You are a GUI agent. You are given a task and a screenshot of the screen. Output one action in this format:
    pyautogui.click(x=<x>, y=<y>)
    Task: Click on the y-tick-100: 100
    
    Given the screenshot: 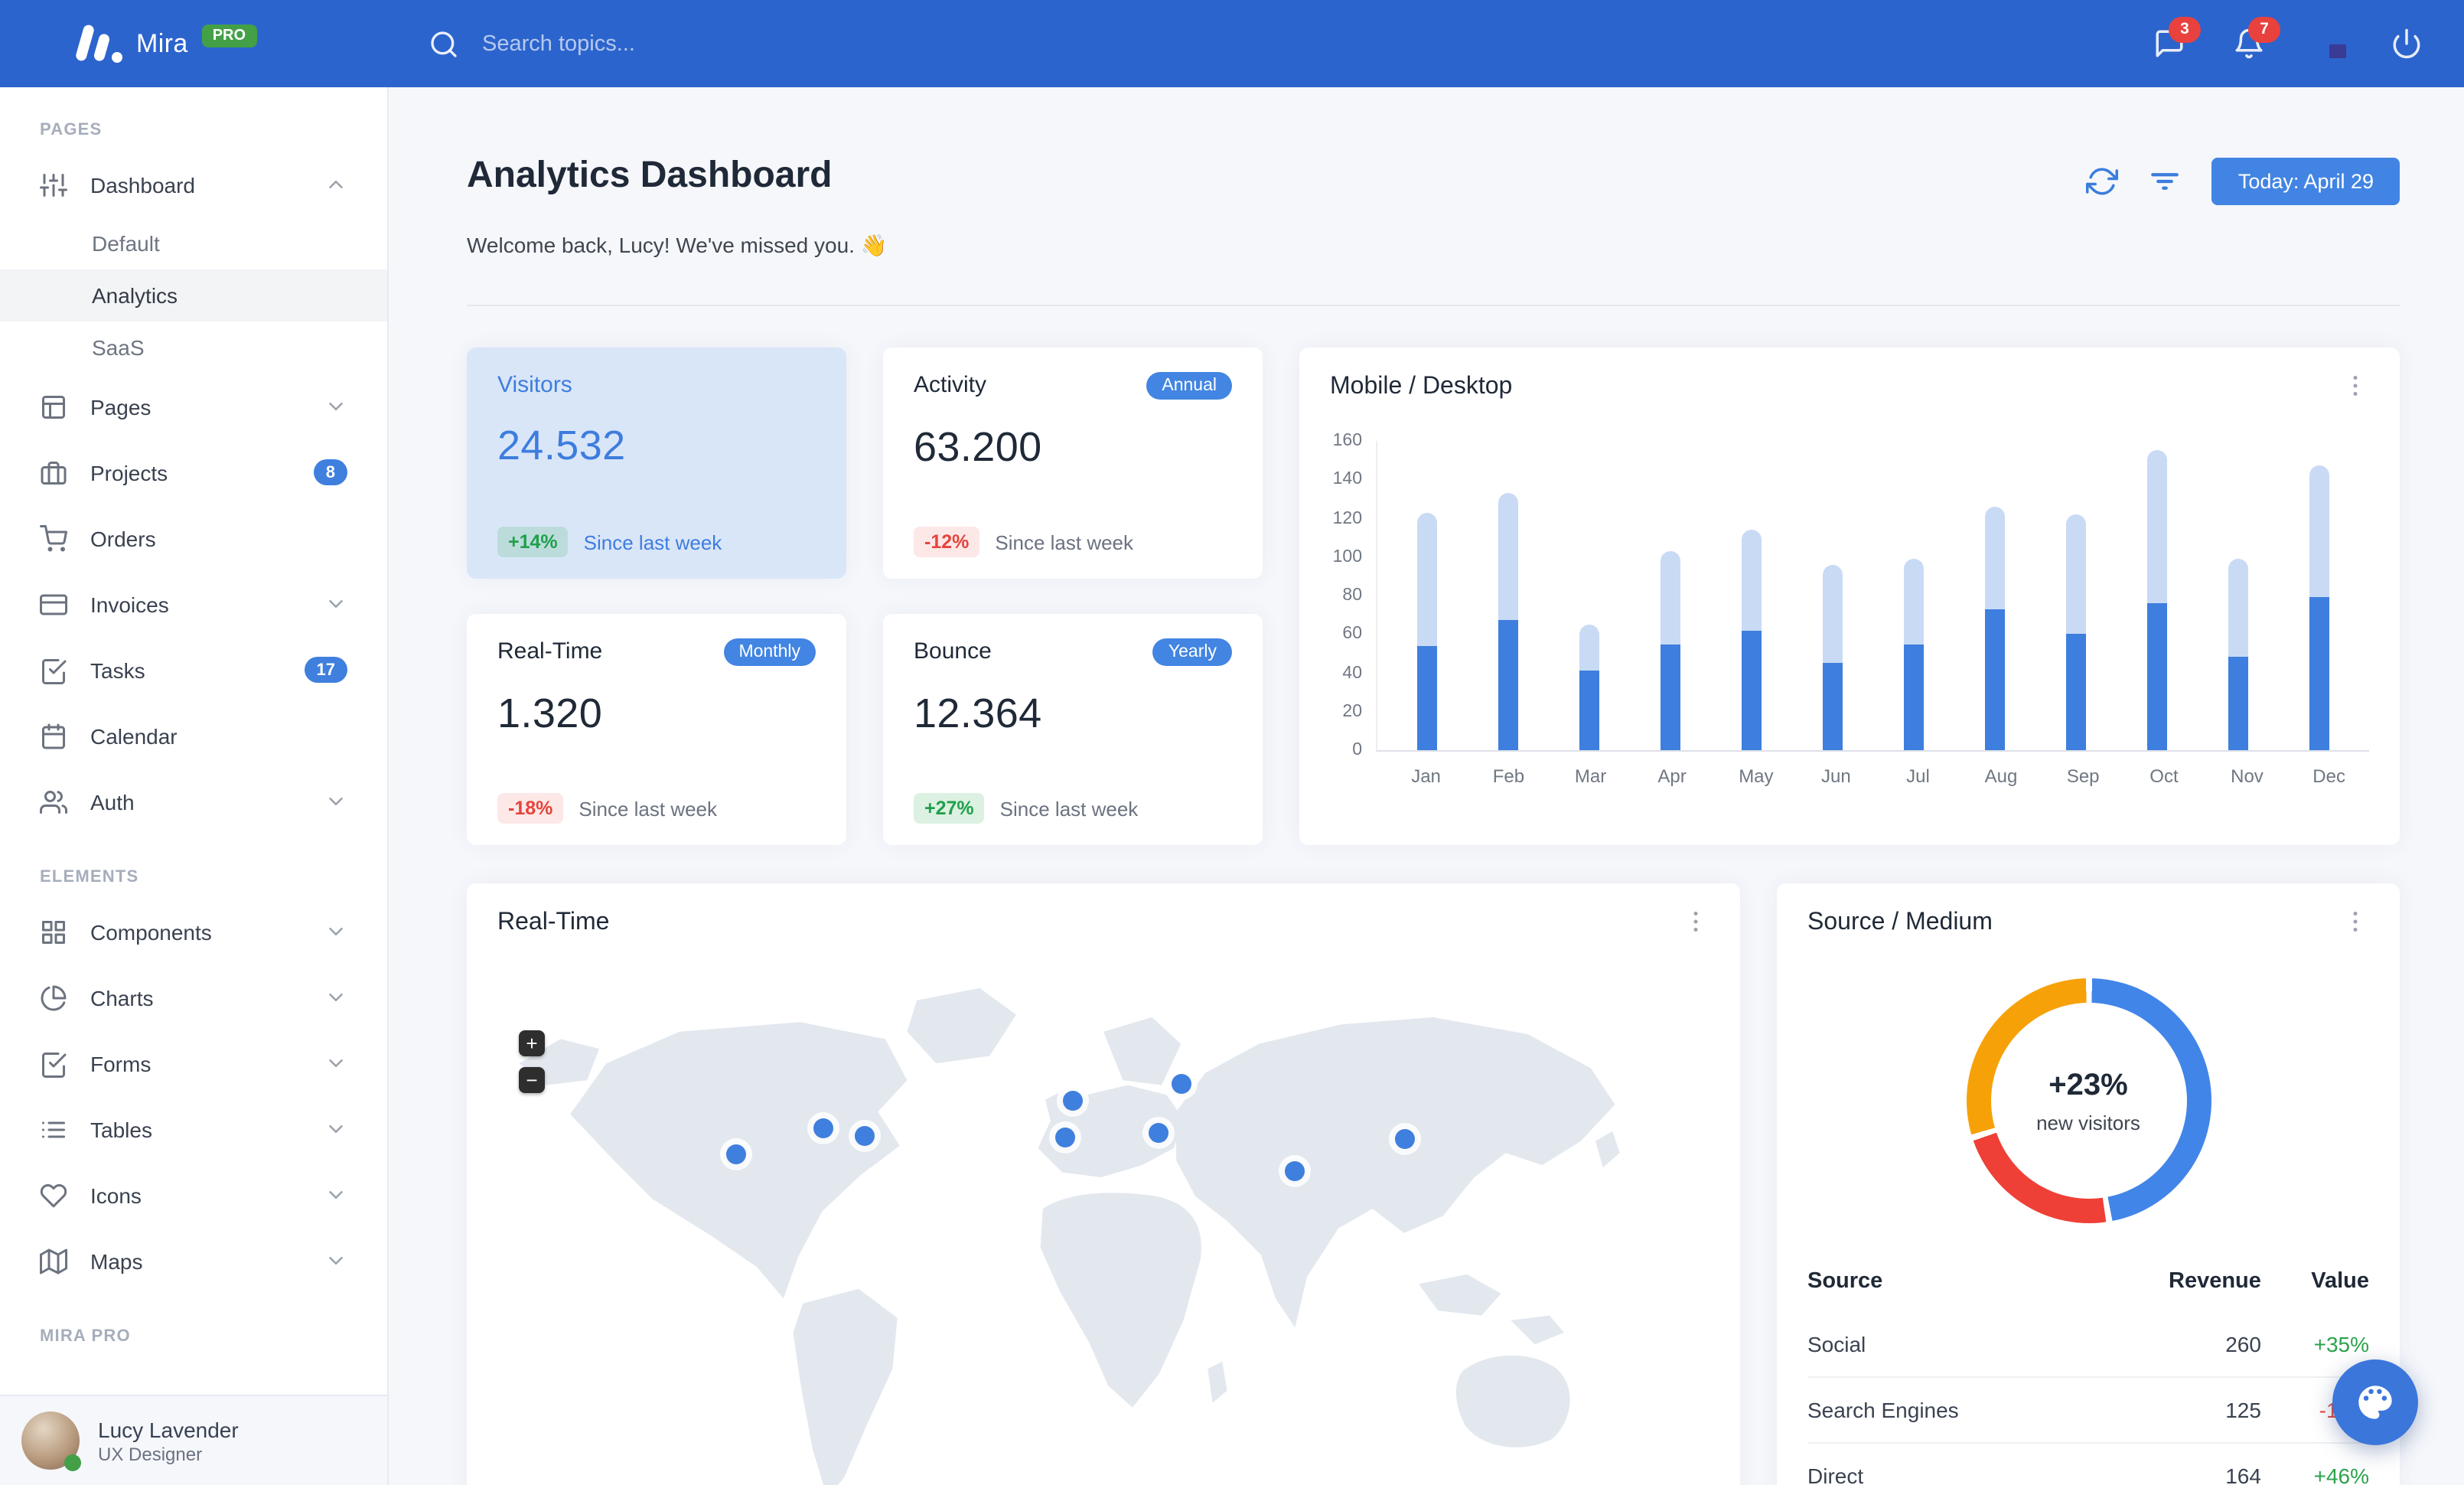 What is the action you would take?
    pyautogui.click(x=1347, y=556)
    